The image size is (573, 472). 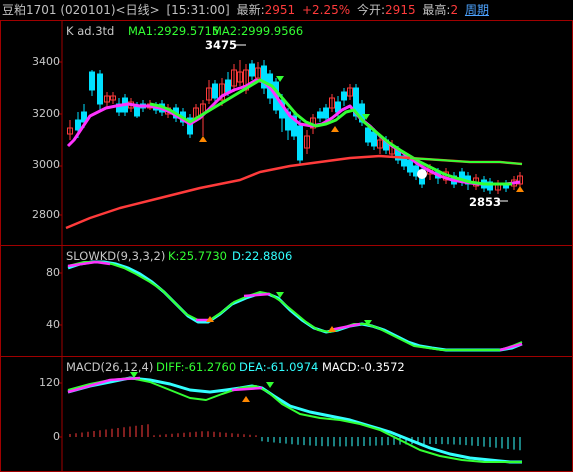 What do you see at coordinates (53, 324) in the screenshot?
I see `kd-ytick: 40` at bounding box center [53, 324].